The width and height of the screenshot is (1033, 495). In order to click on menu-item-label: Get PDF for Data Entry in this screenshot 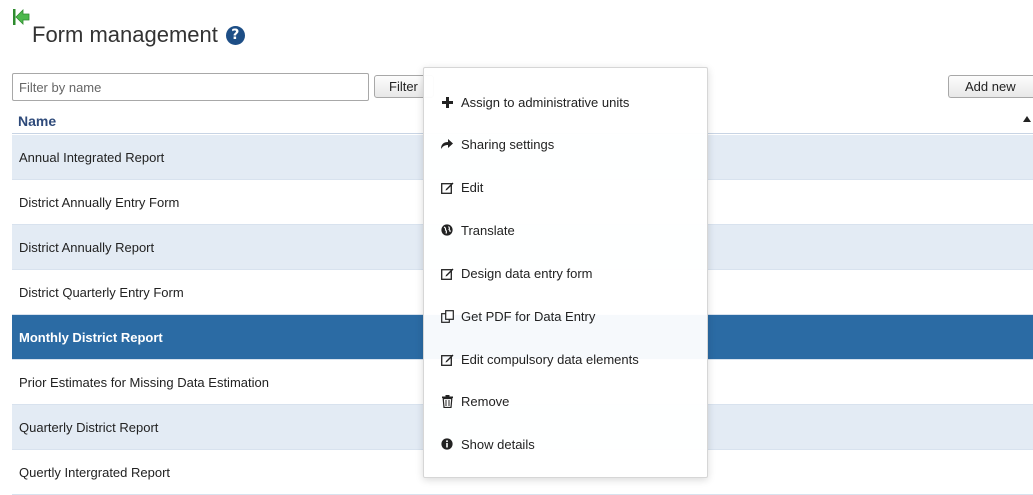, I will do `click(528, 316)`.